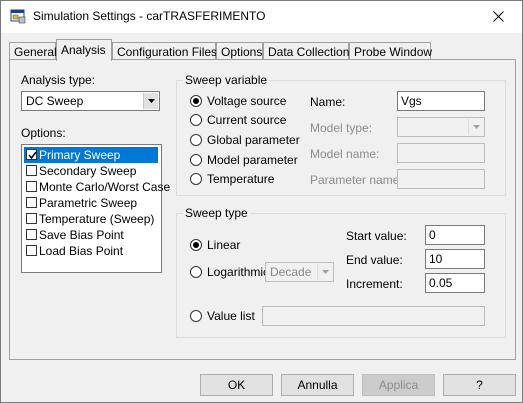 This screenshot has width=523, height=403. What do you see at coordinates (31, 234) in the screenshot?
I see `checkbox-save-bias-point` at bounding box center [31, 234].